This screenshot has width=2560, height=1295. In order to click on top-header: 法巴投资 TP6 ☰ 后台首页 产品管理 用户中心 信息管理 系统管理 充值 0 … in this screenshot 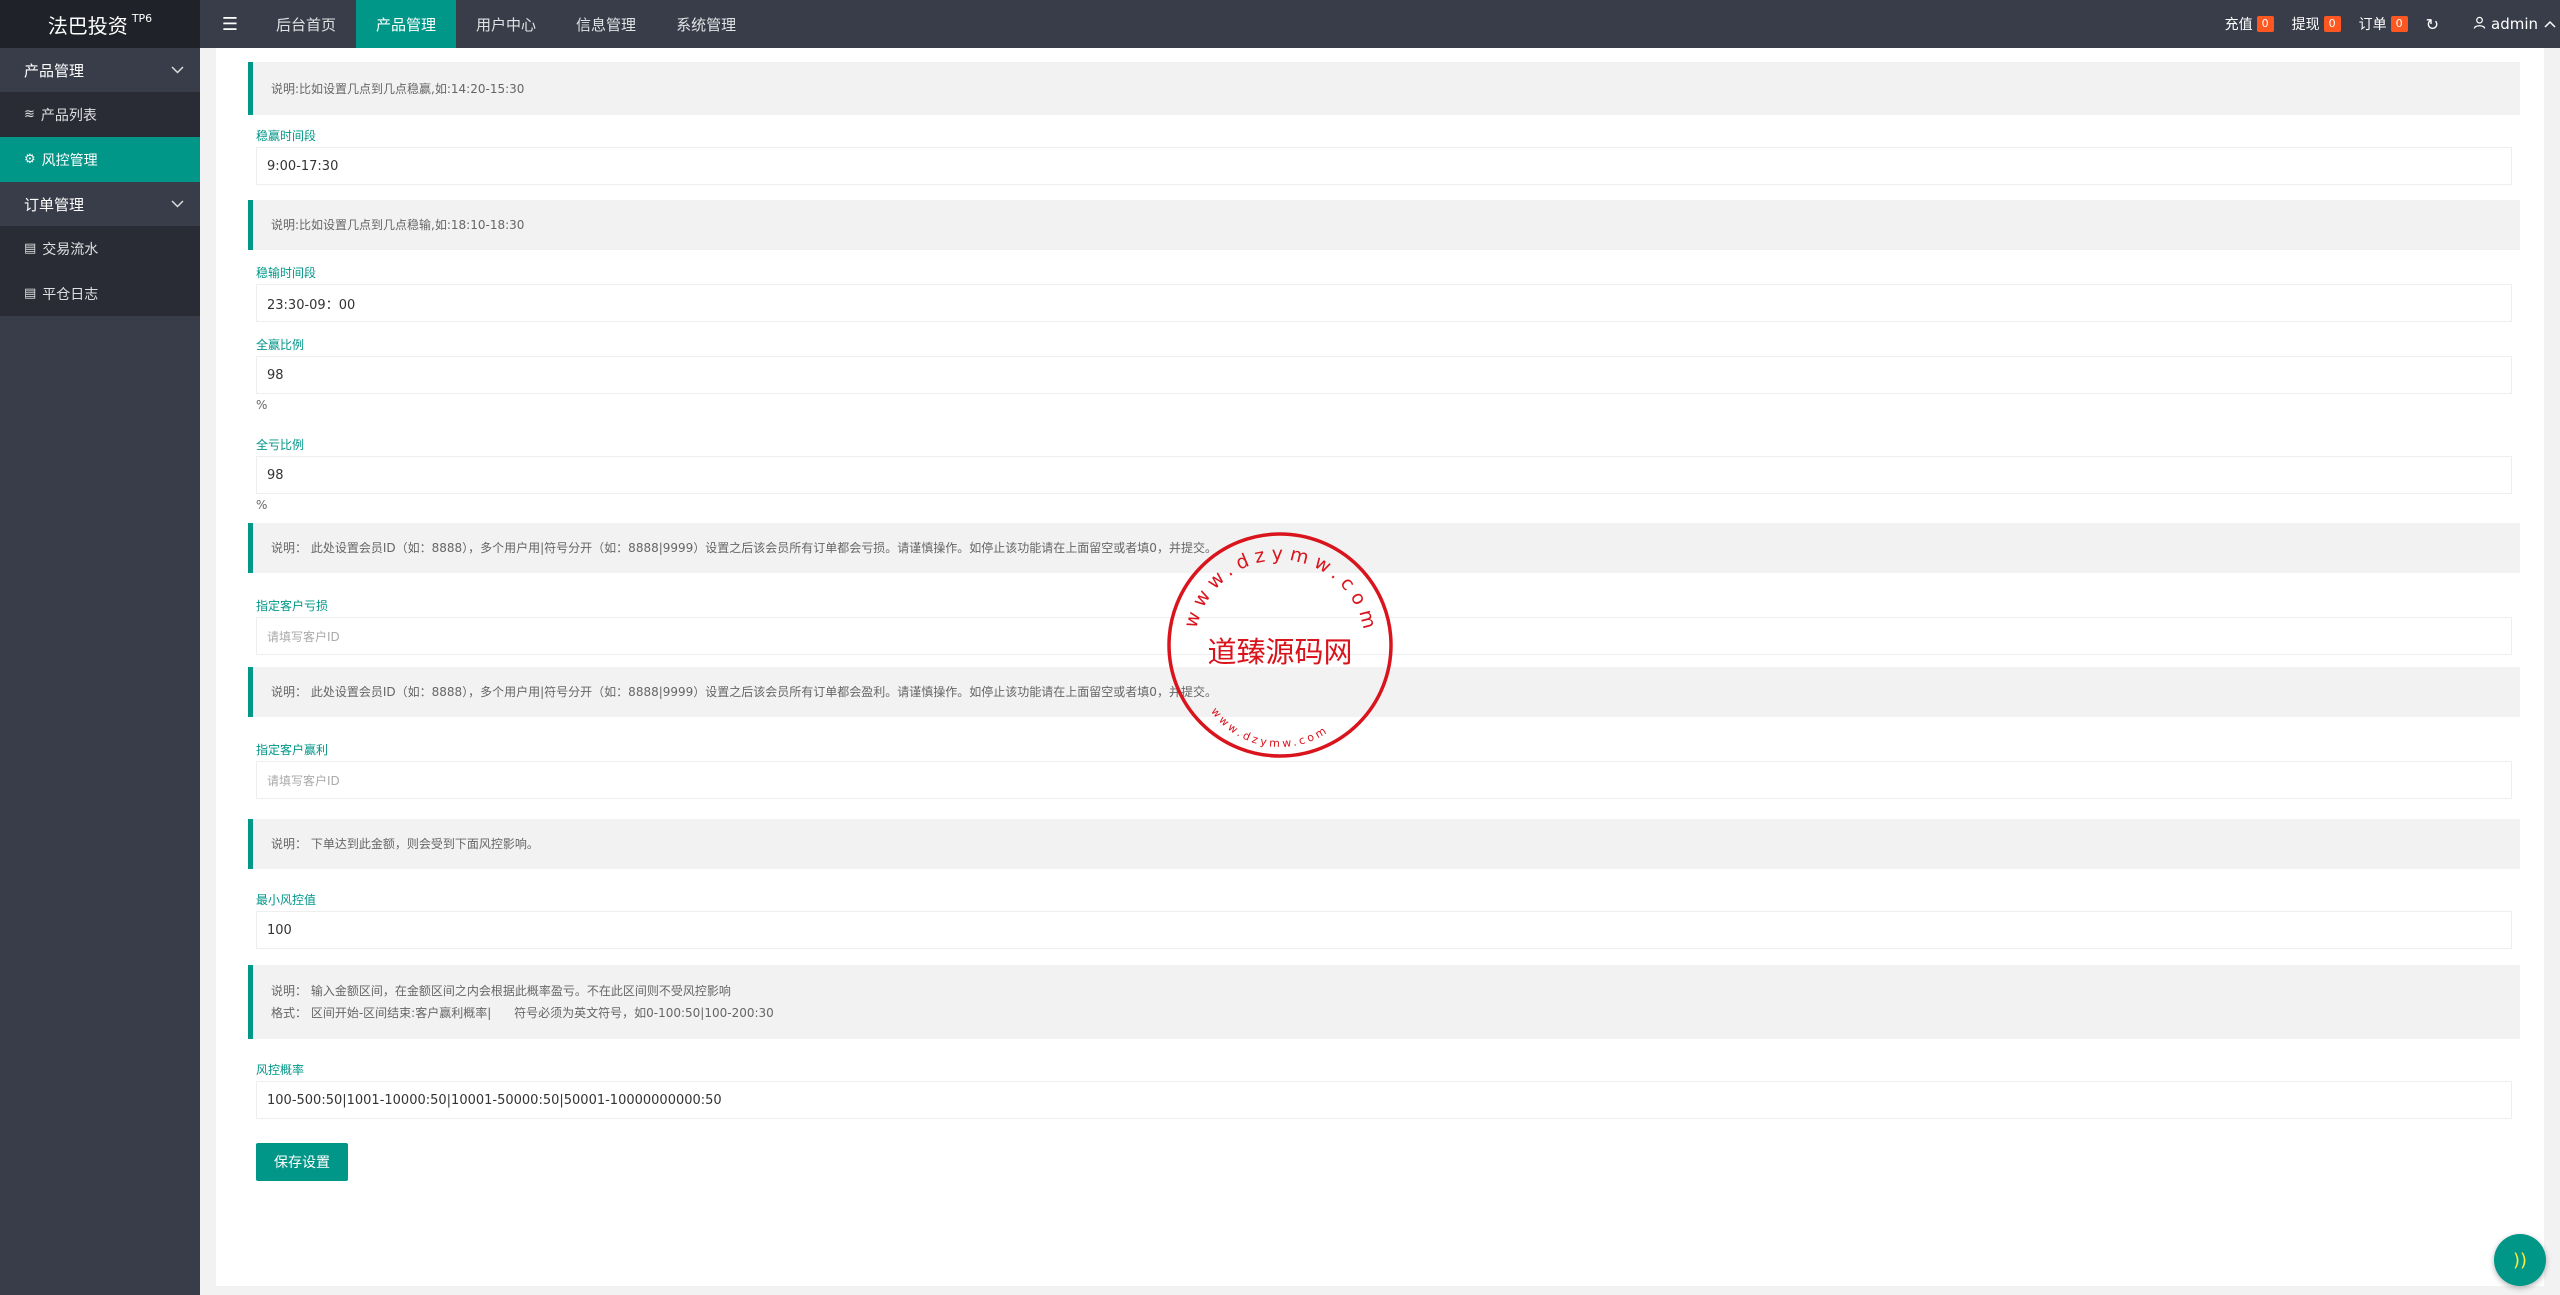, I will do `click(1280, 24)`.